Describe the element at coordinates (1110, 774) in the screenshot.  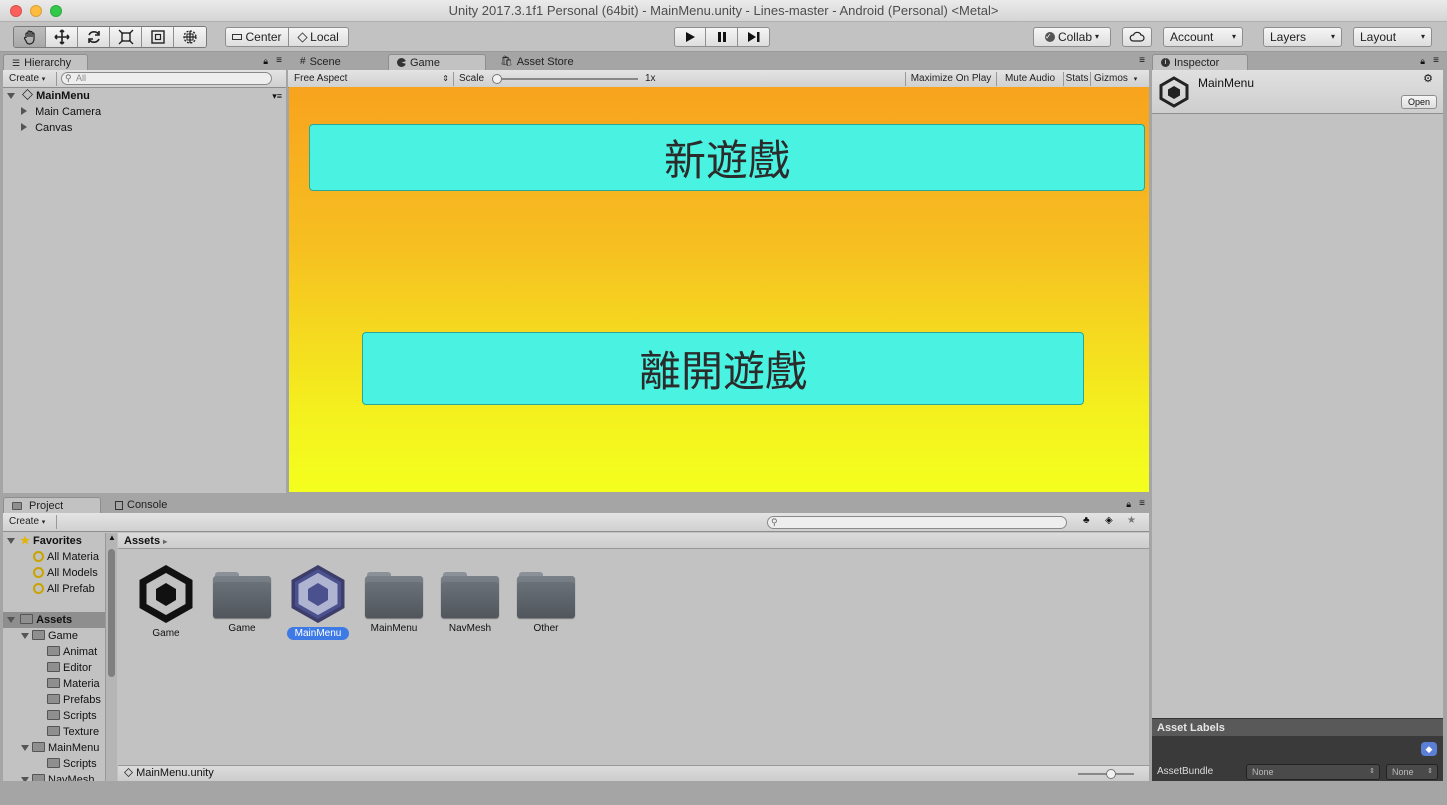
I see `icon-size-slider-thumb` at that location.